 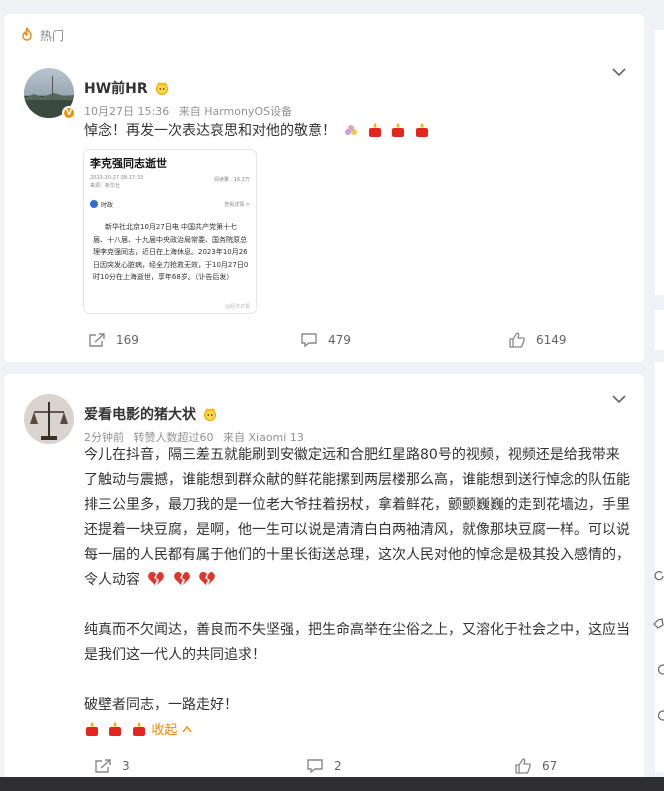 I want to click on fire-icon, so click(x=27, y=34).